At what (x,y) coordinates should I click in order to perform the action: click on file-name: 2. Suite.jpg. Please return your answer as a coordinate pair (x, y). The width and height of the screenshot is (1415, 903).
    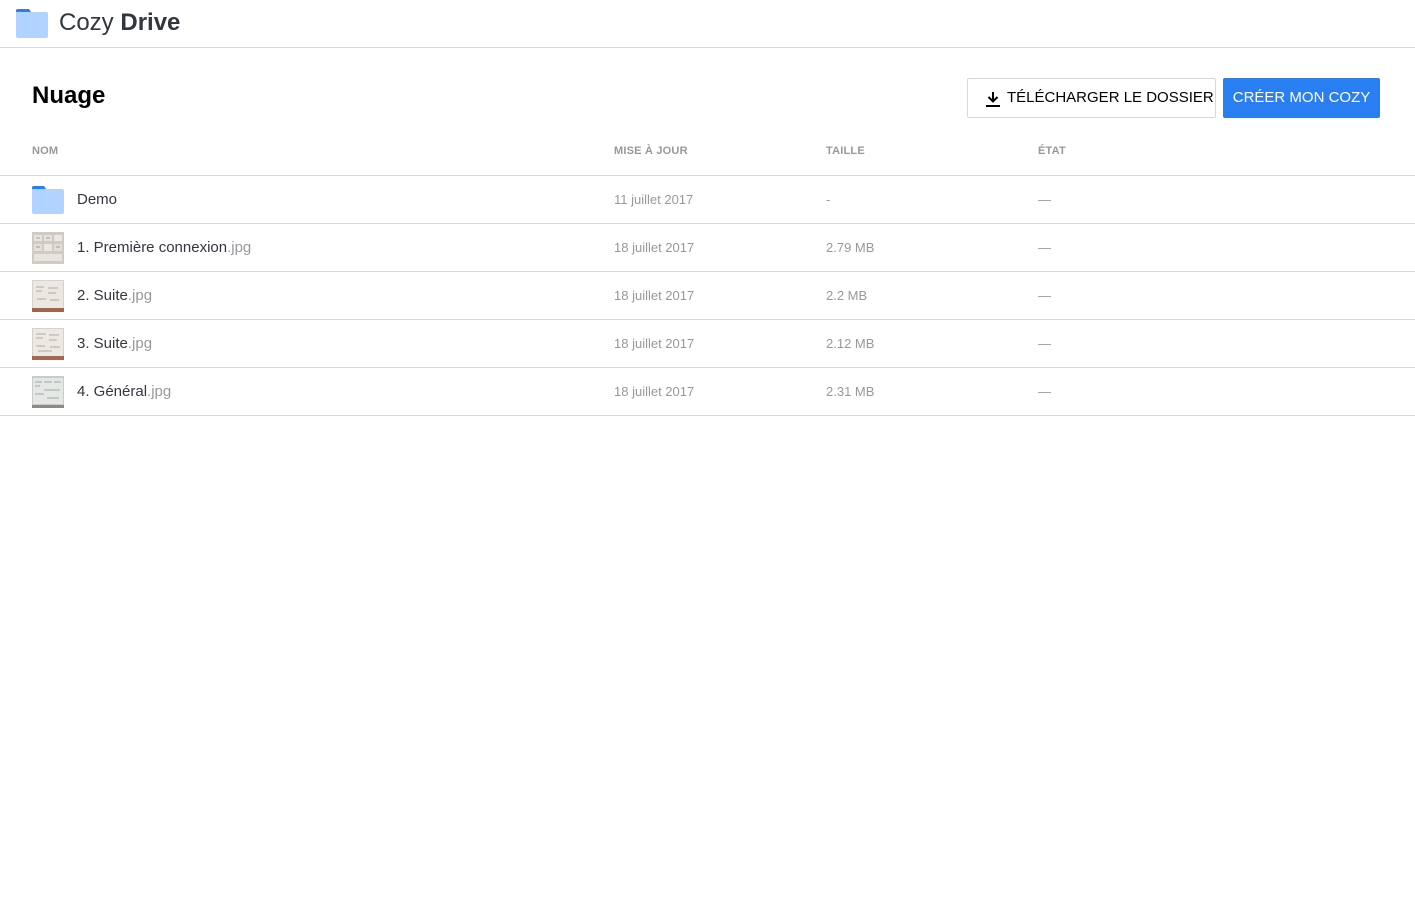
    Looking at the image, I should click on (114, 296).